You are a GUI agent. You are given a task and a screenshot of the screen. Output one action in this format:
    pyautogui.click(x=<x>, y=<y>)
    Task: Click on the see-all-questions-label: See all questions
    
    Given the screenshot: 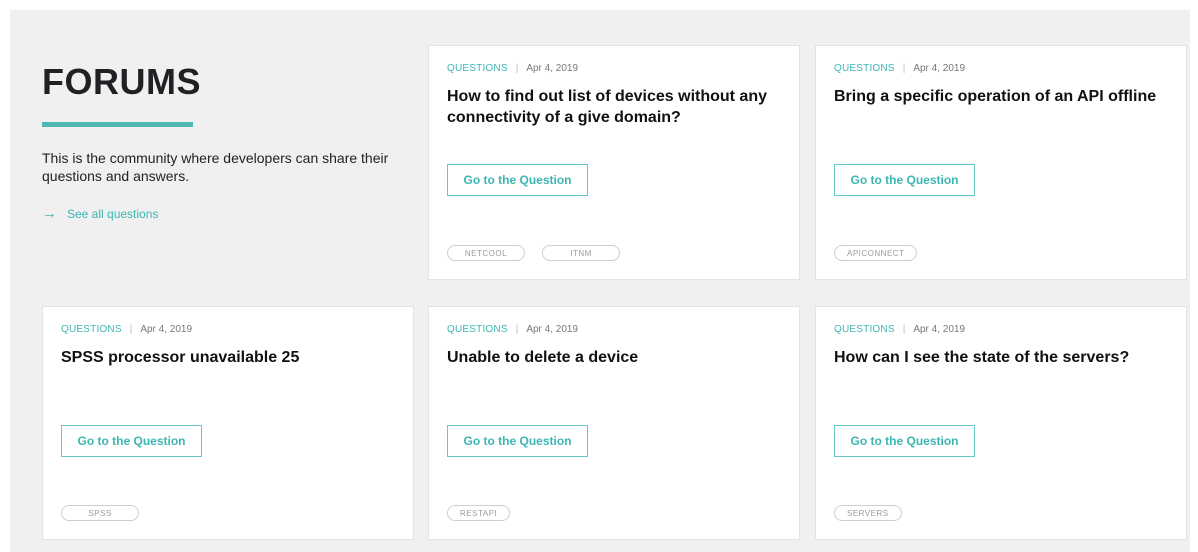 What is the action you would take?
    pyautogui.click(x=113, y=214)
    